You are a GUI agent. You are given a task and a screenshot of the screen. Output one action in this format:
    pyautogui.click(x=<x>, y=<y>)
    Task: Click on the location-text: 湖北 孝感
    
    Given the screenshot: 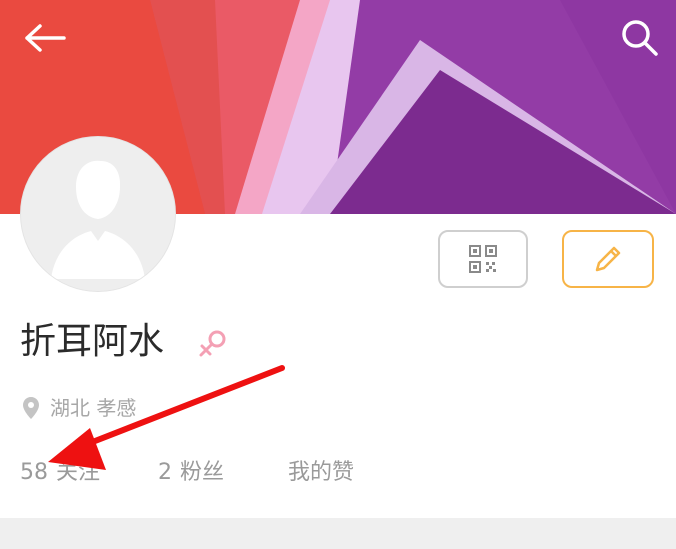 What is the action you would take?
    pyautogui.click(x=93, y=408)
    